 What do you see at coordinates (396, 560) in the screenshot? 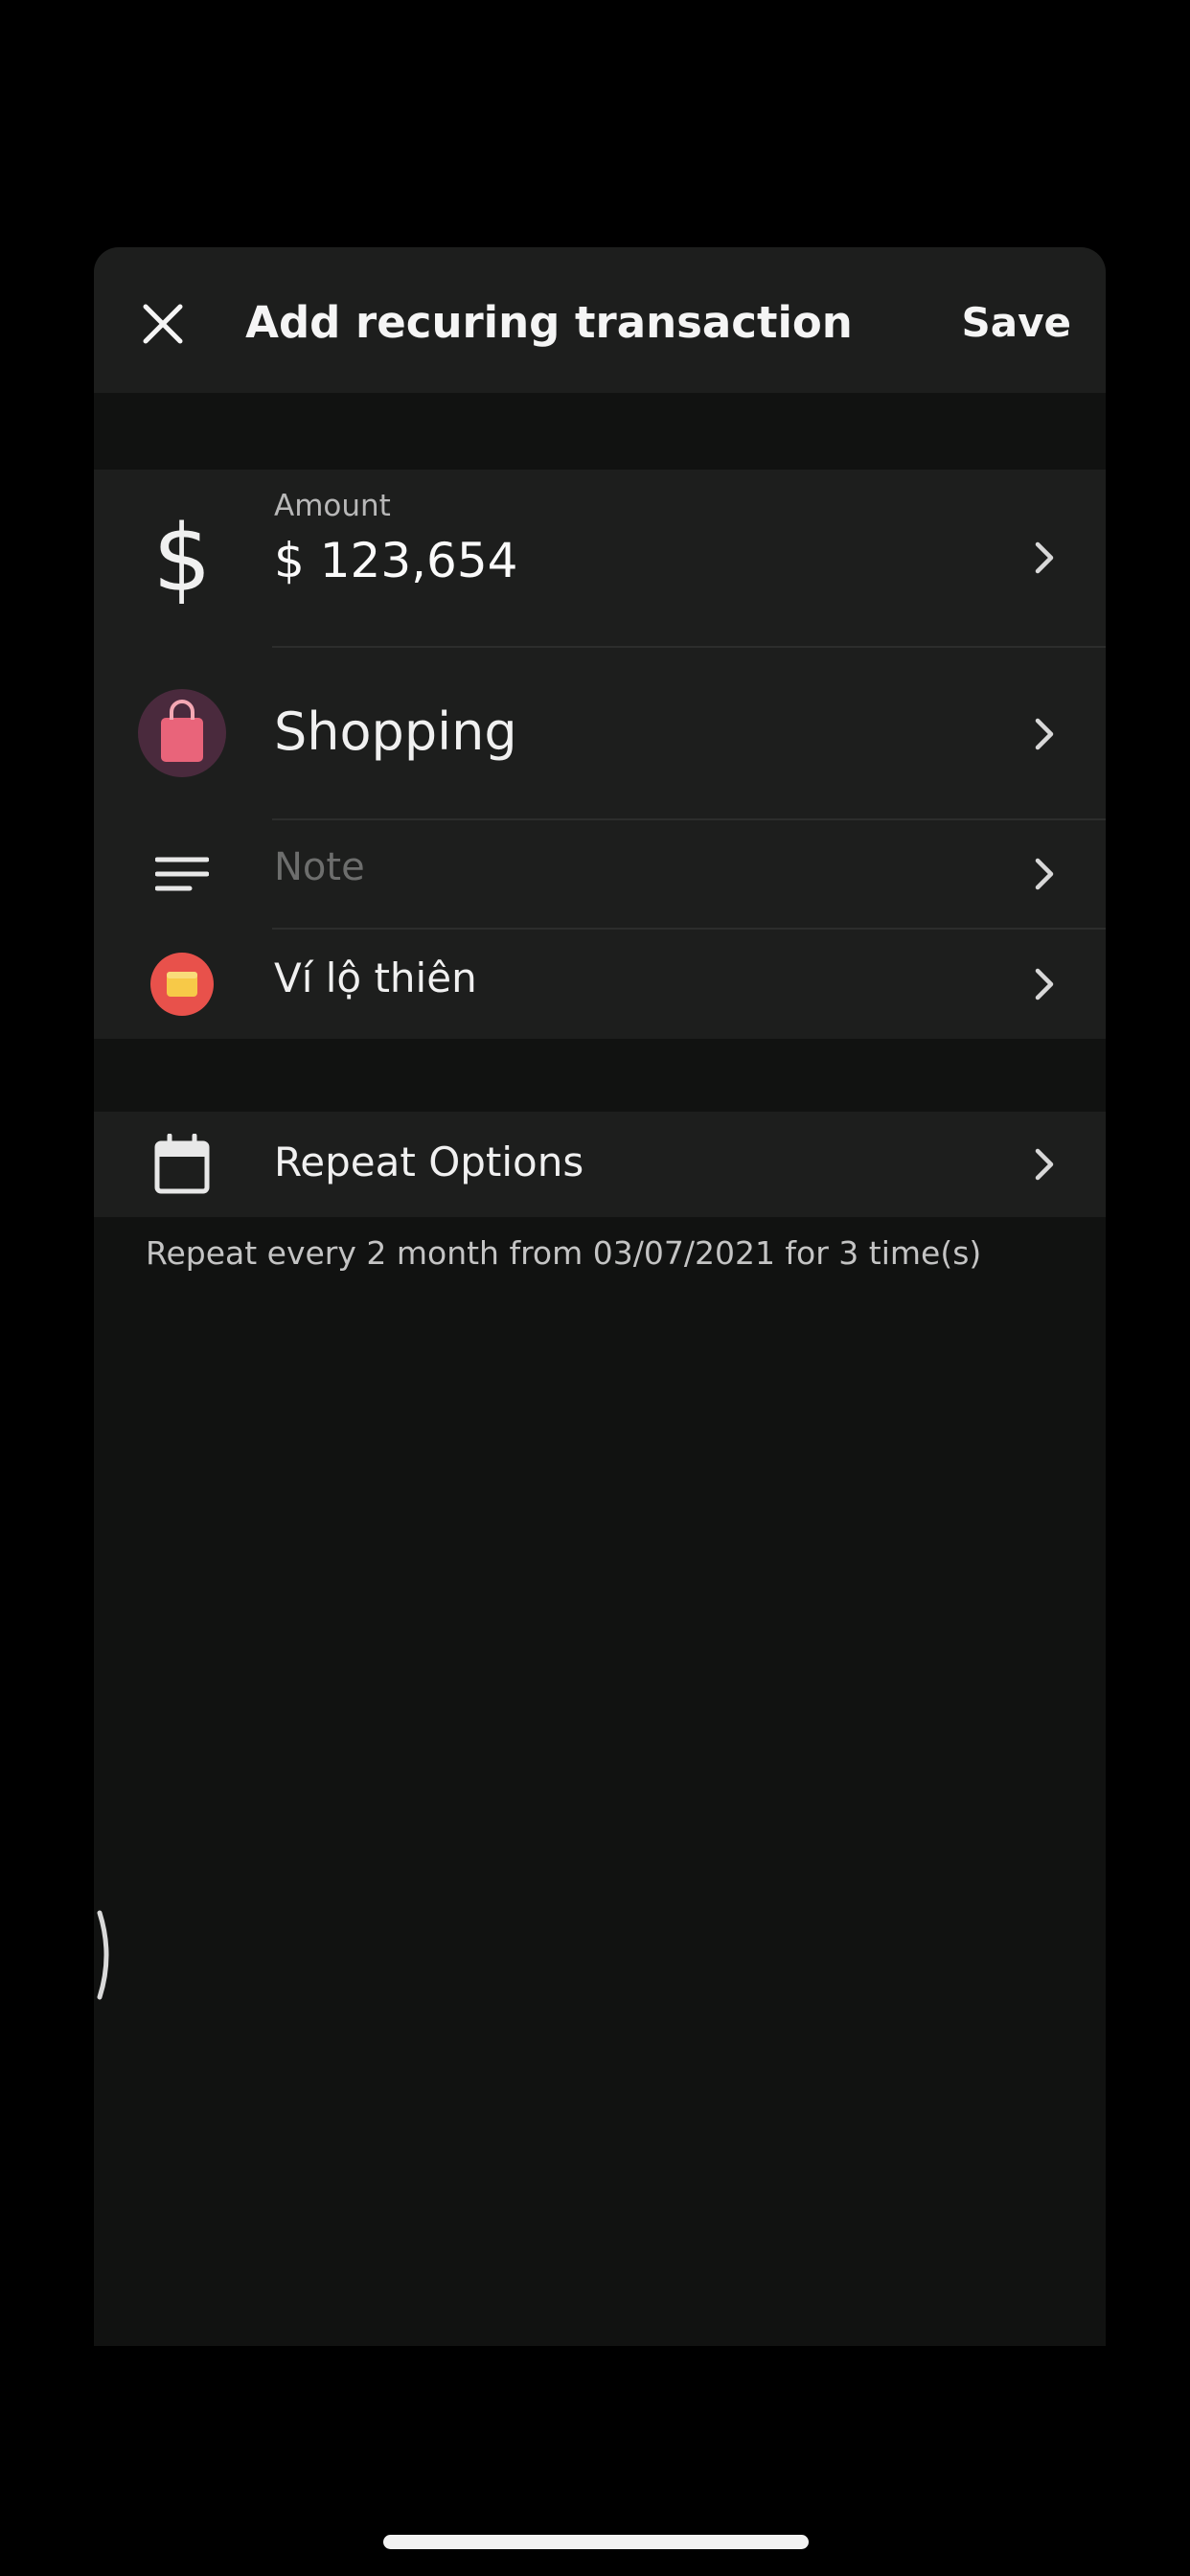
I see `amount-value: $ 123,654` at bounding box center [396, 560].